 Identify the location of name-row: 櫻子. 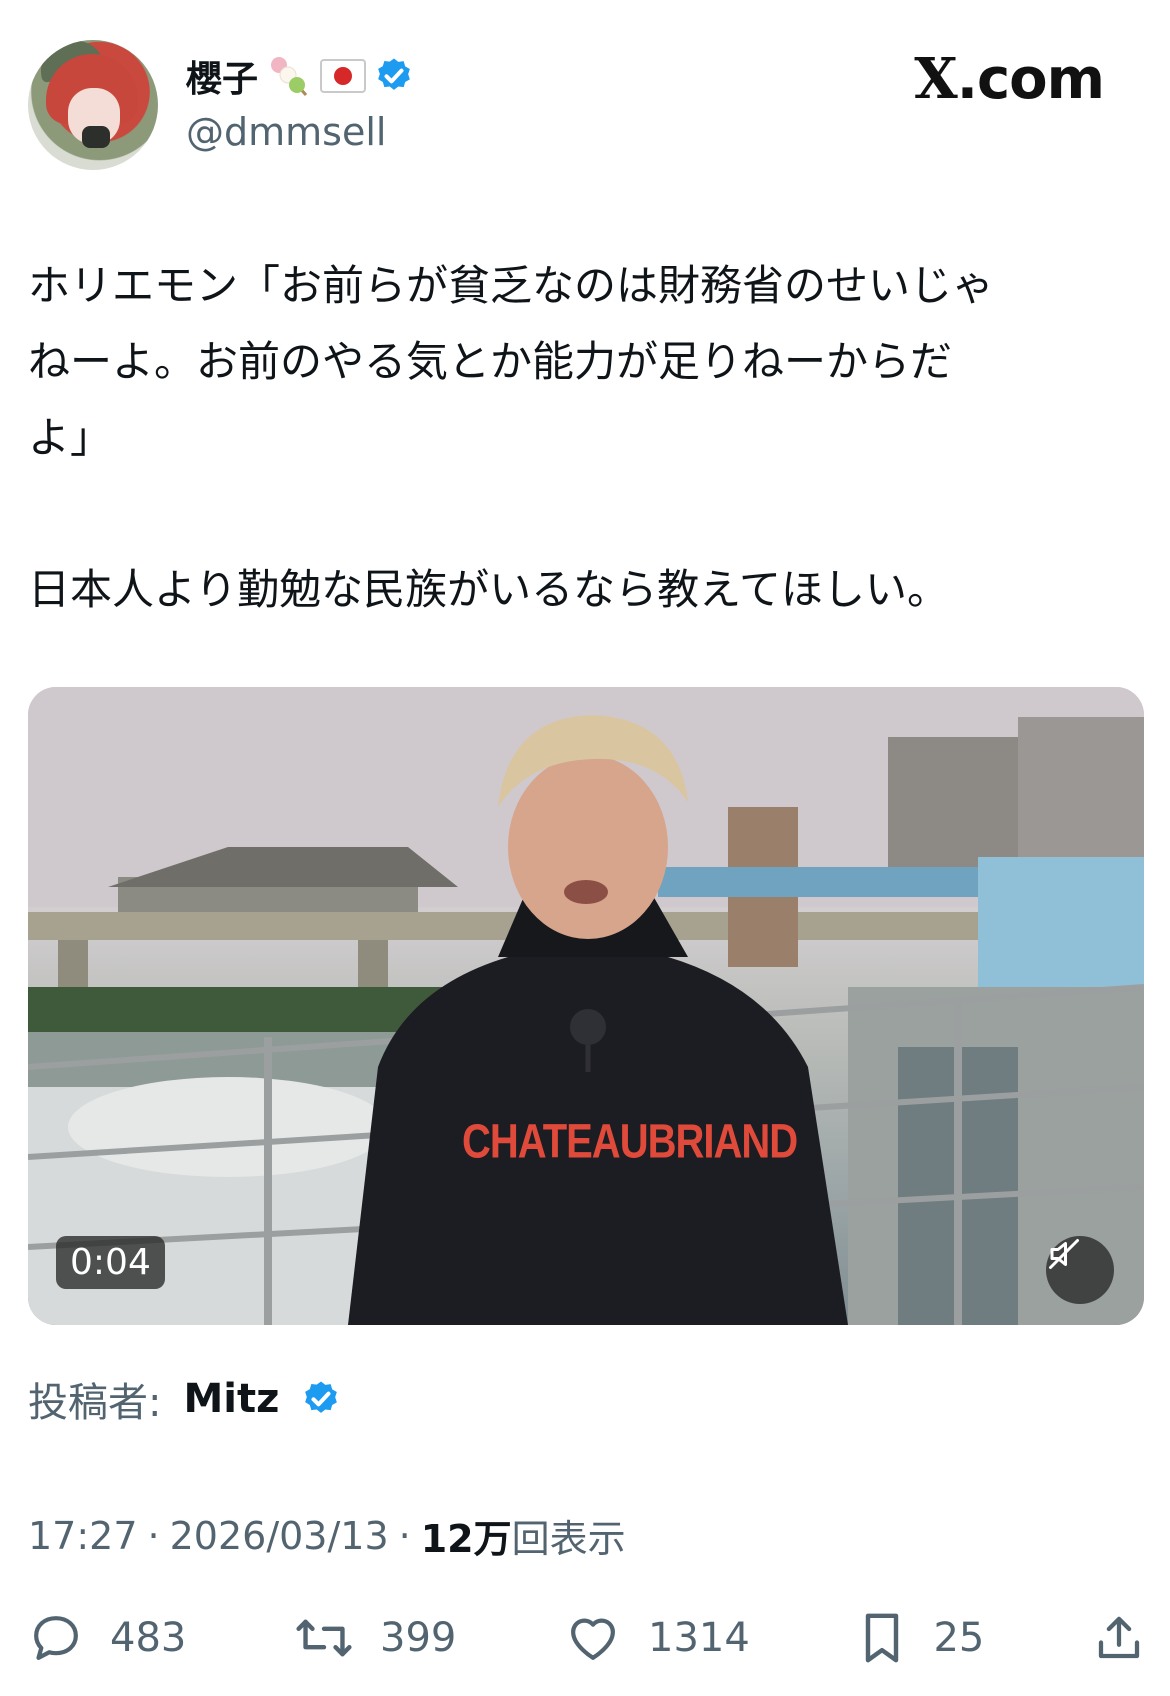
(300, 76).